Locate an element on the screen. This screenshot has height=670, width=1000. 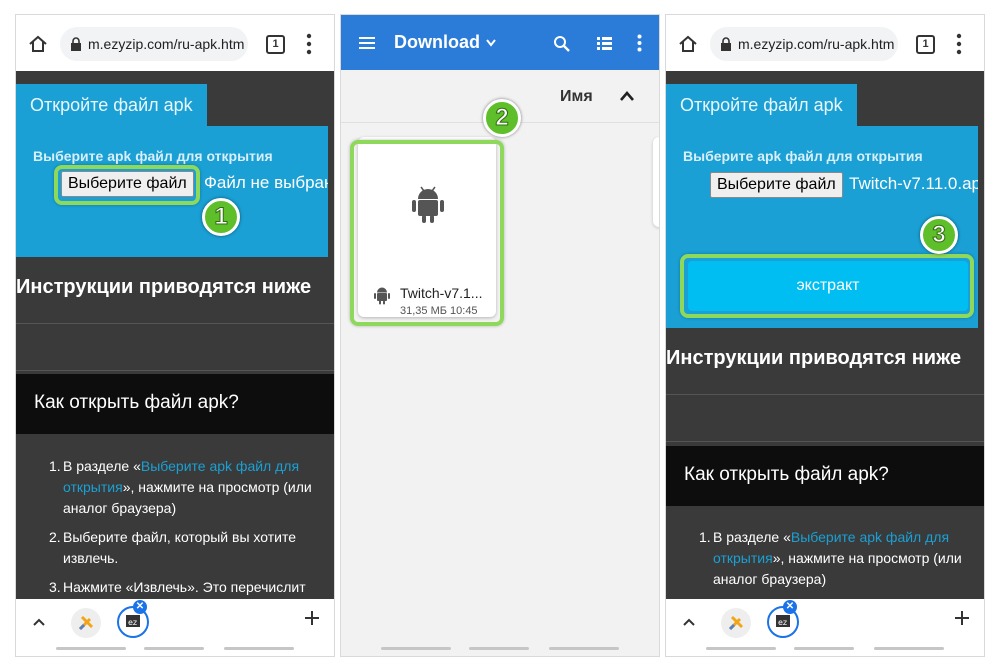
hamburger-icon is located at coordinates (367, 43).